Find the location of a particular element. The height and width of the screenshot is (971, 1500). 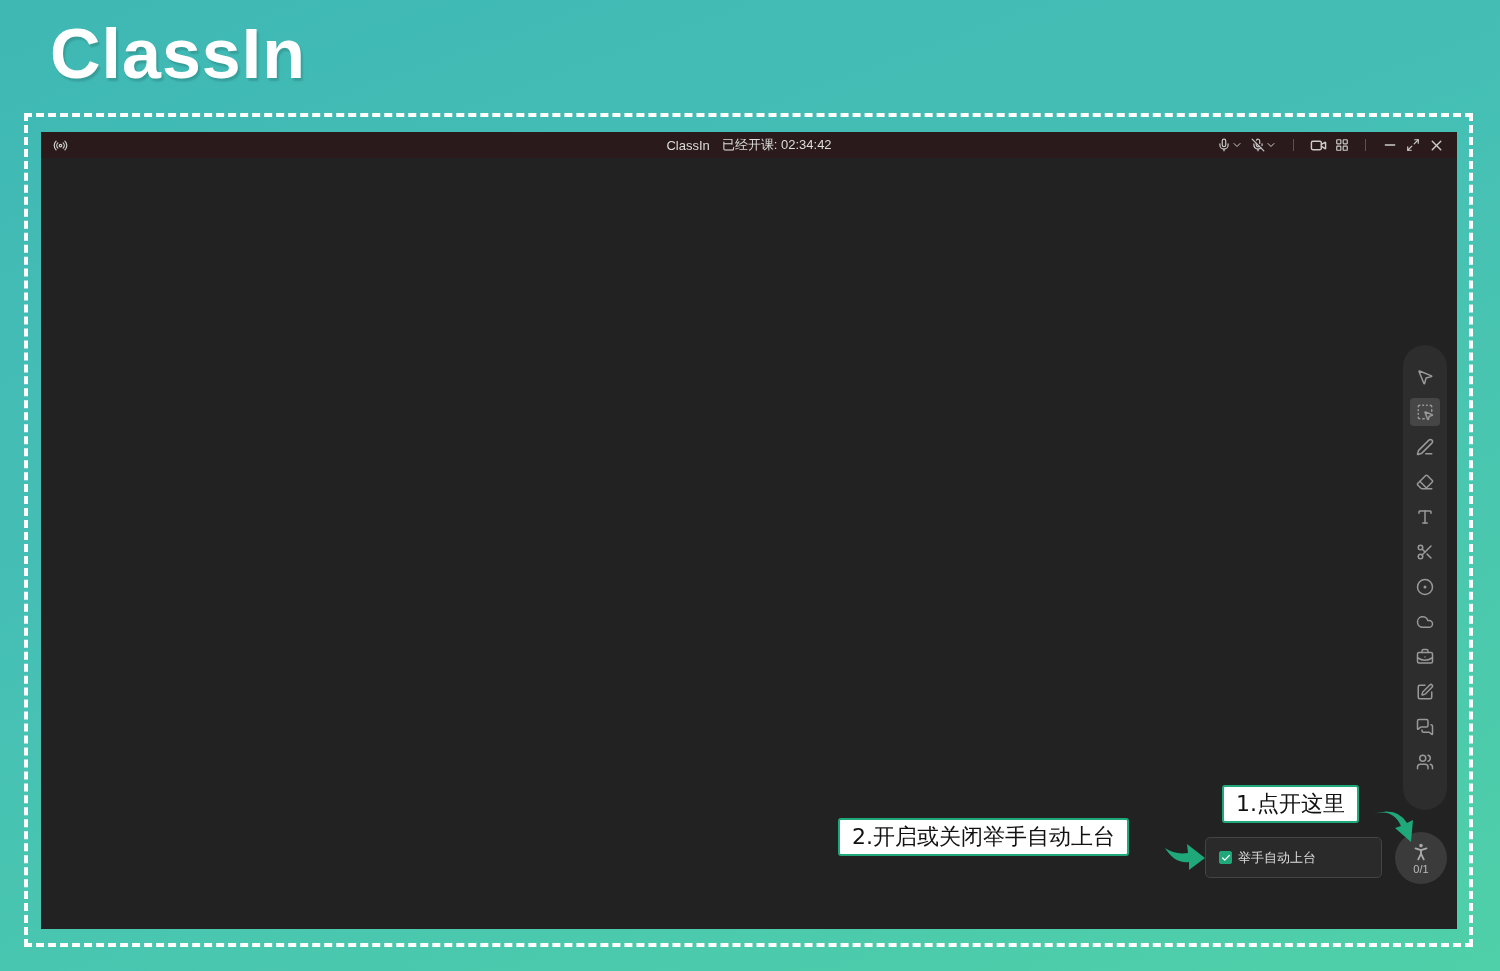

microphone-button is located at coordinates (1230, 145).